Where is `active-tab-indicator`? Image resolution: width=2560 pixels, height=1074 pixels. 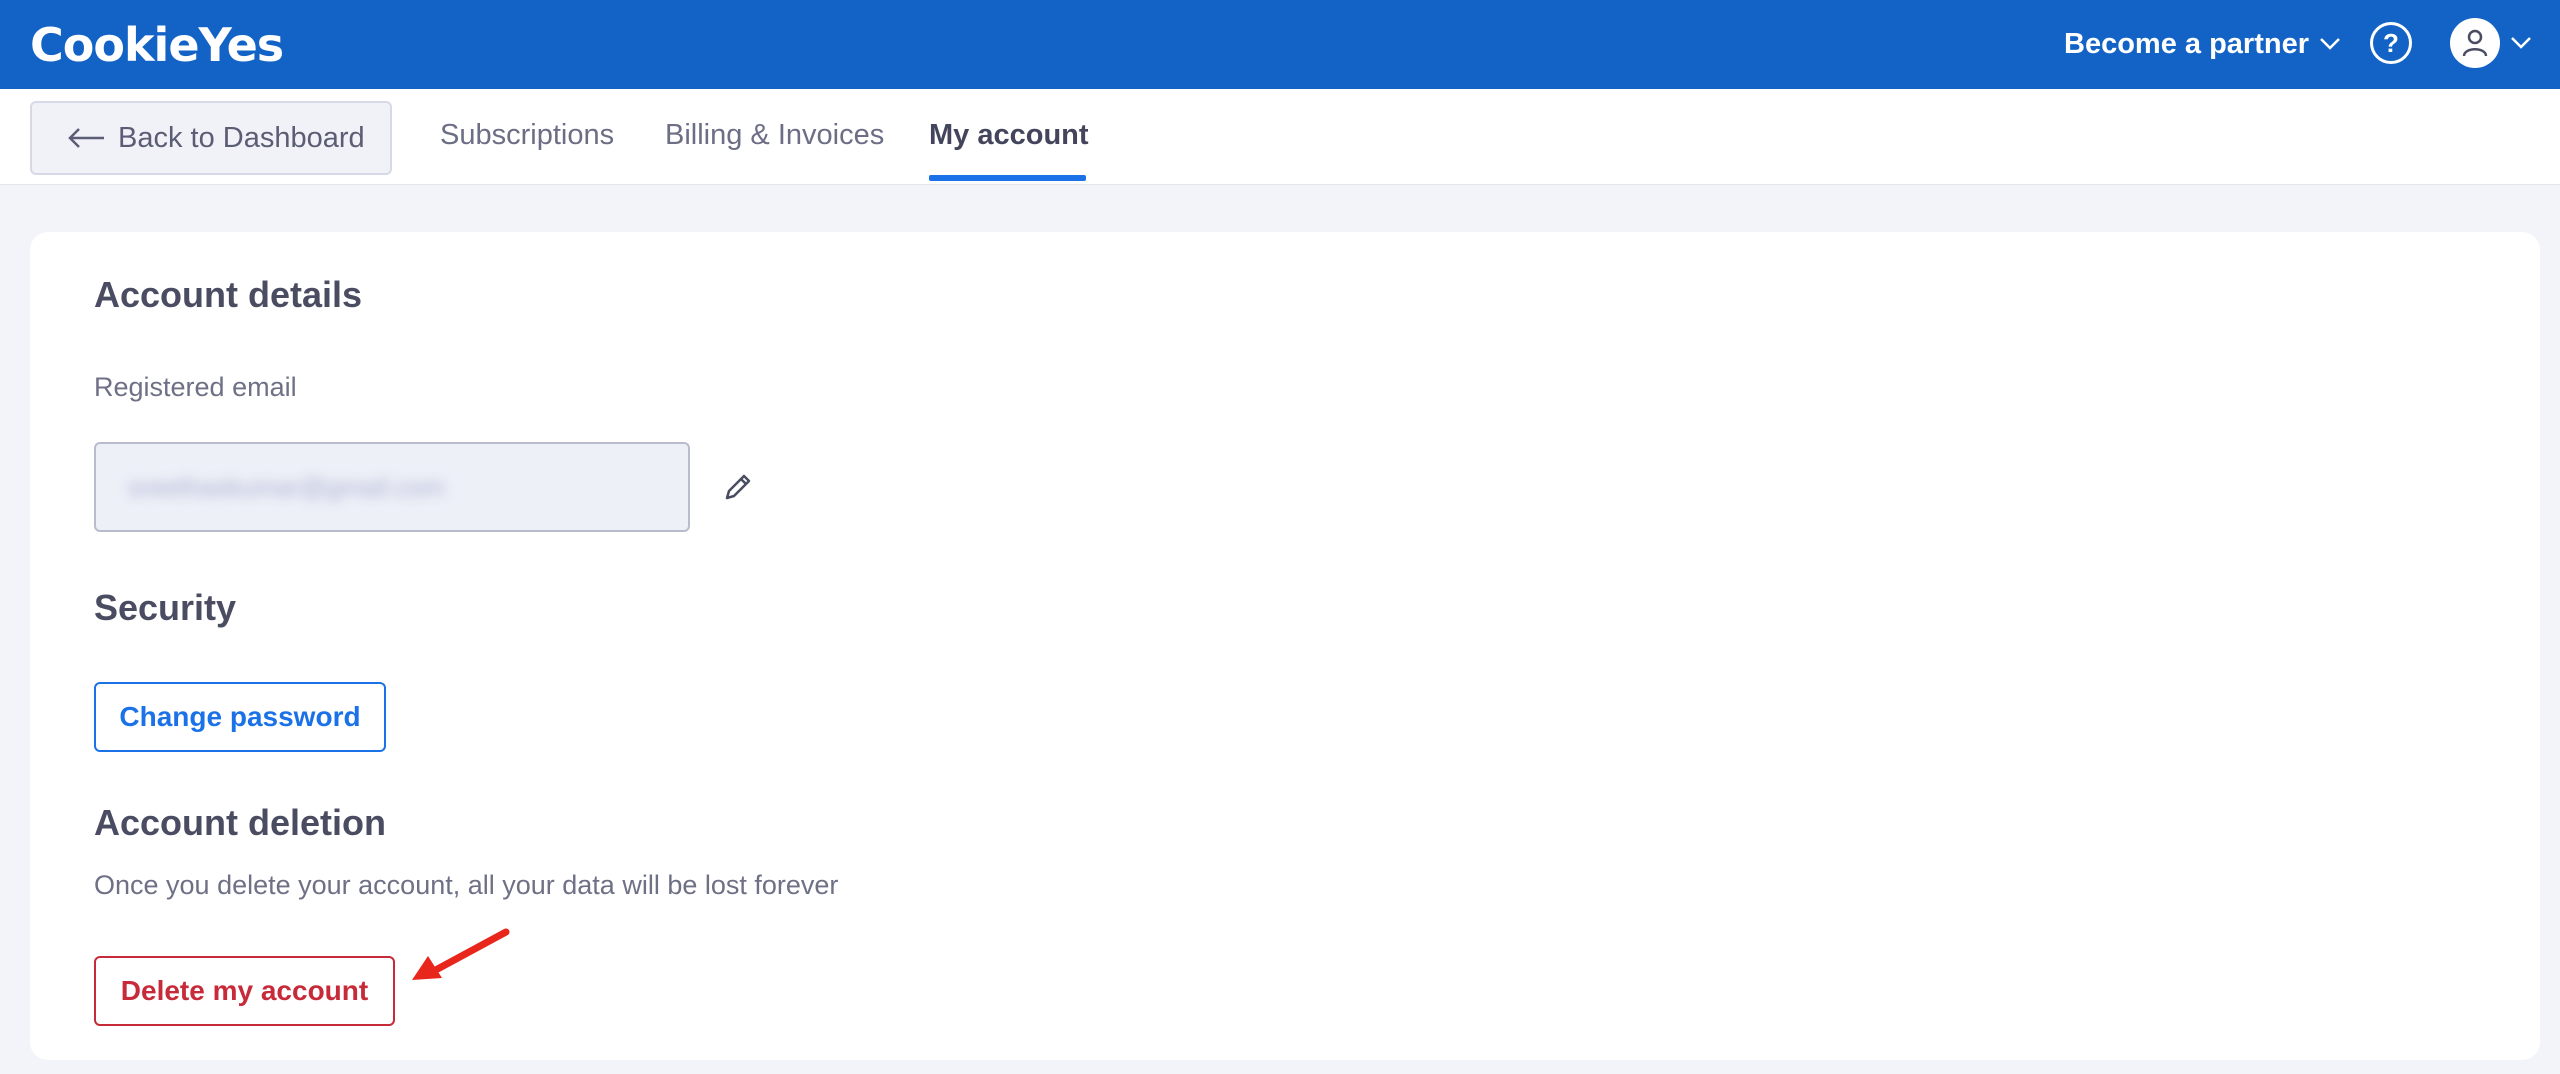 active-tab-indicator is located at coordinates (1007, 178).